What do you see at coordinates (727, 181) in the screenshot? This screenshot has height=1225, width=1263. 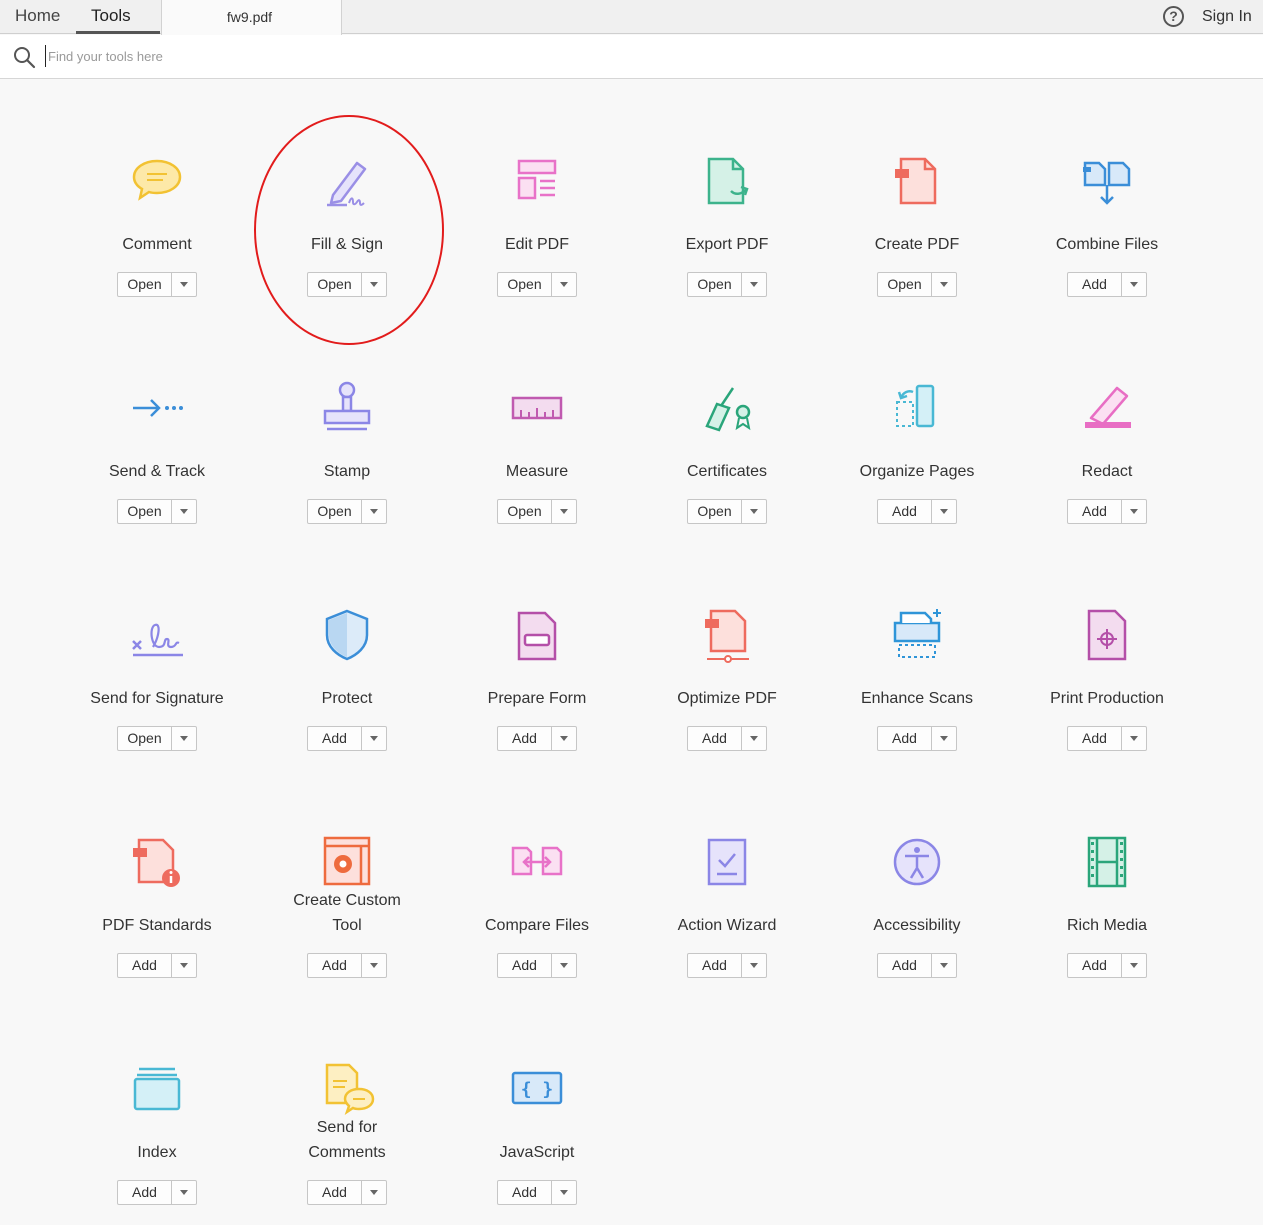 I see `export-pdf-icon` at bounding box center [727, 181].